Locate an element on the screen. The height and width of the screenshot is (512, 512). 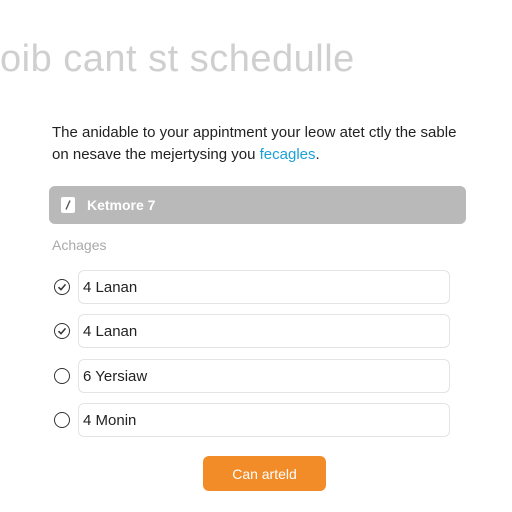
intro-link: fecagles is located at coordinates (288, 154).